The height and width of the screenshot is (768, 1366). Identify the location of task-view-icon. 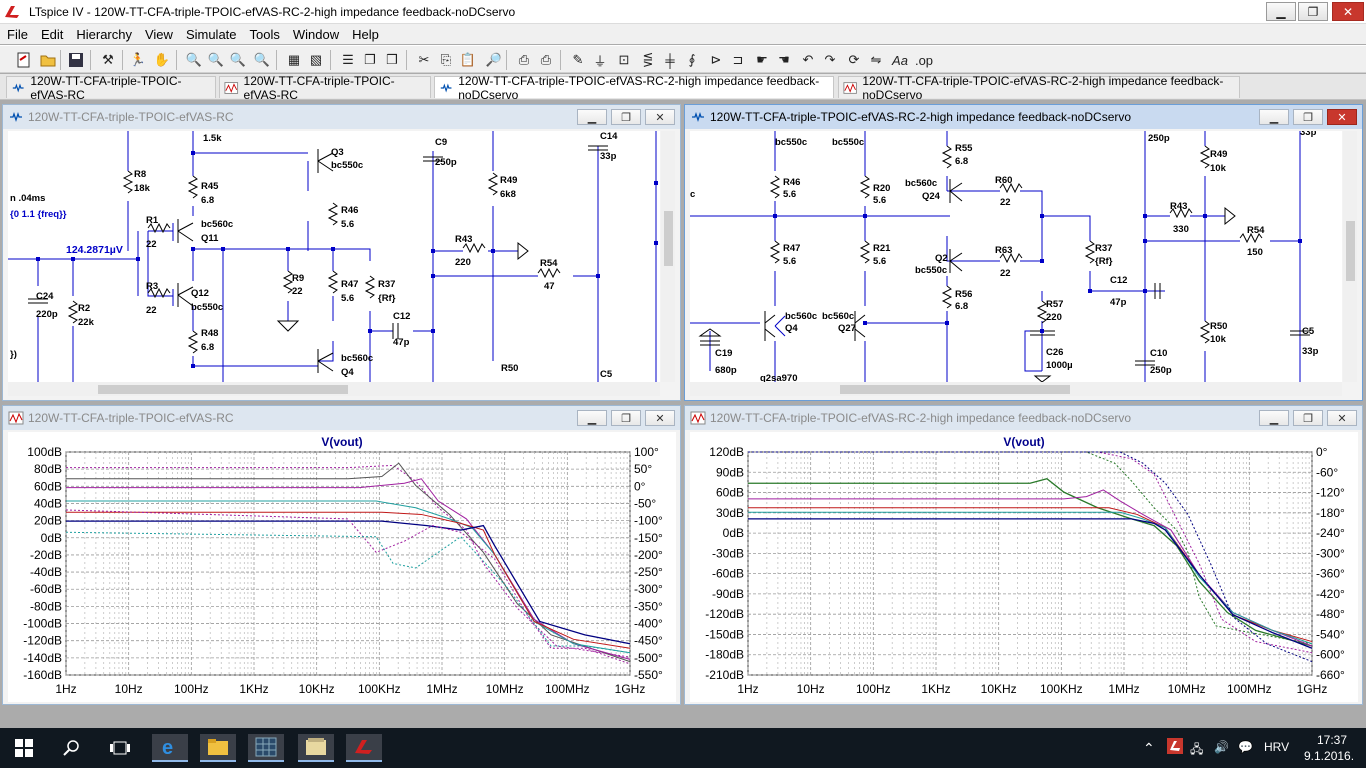
(120, 748).